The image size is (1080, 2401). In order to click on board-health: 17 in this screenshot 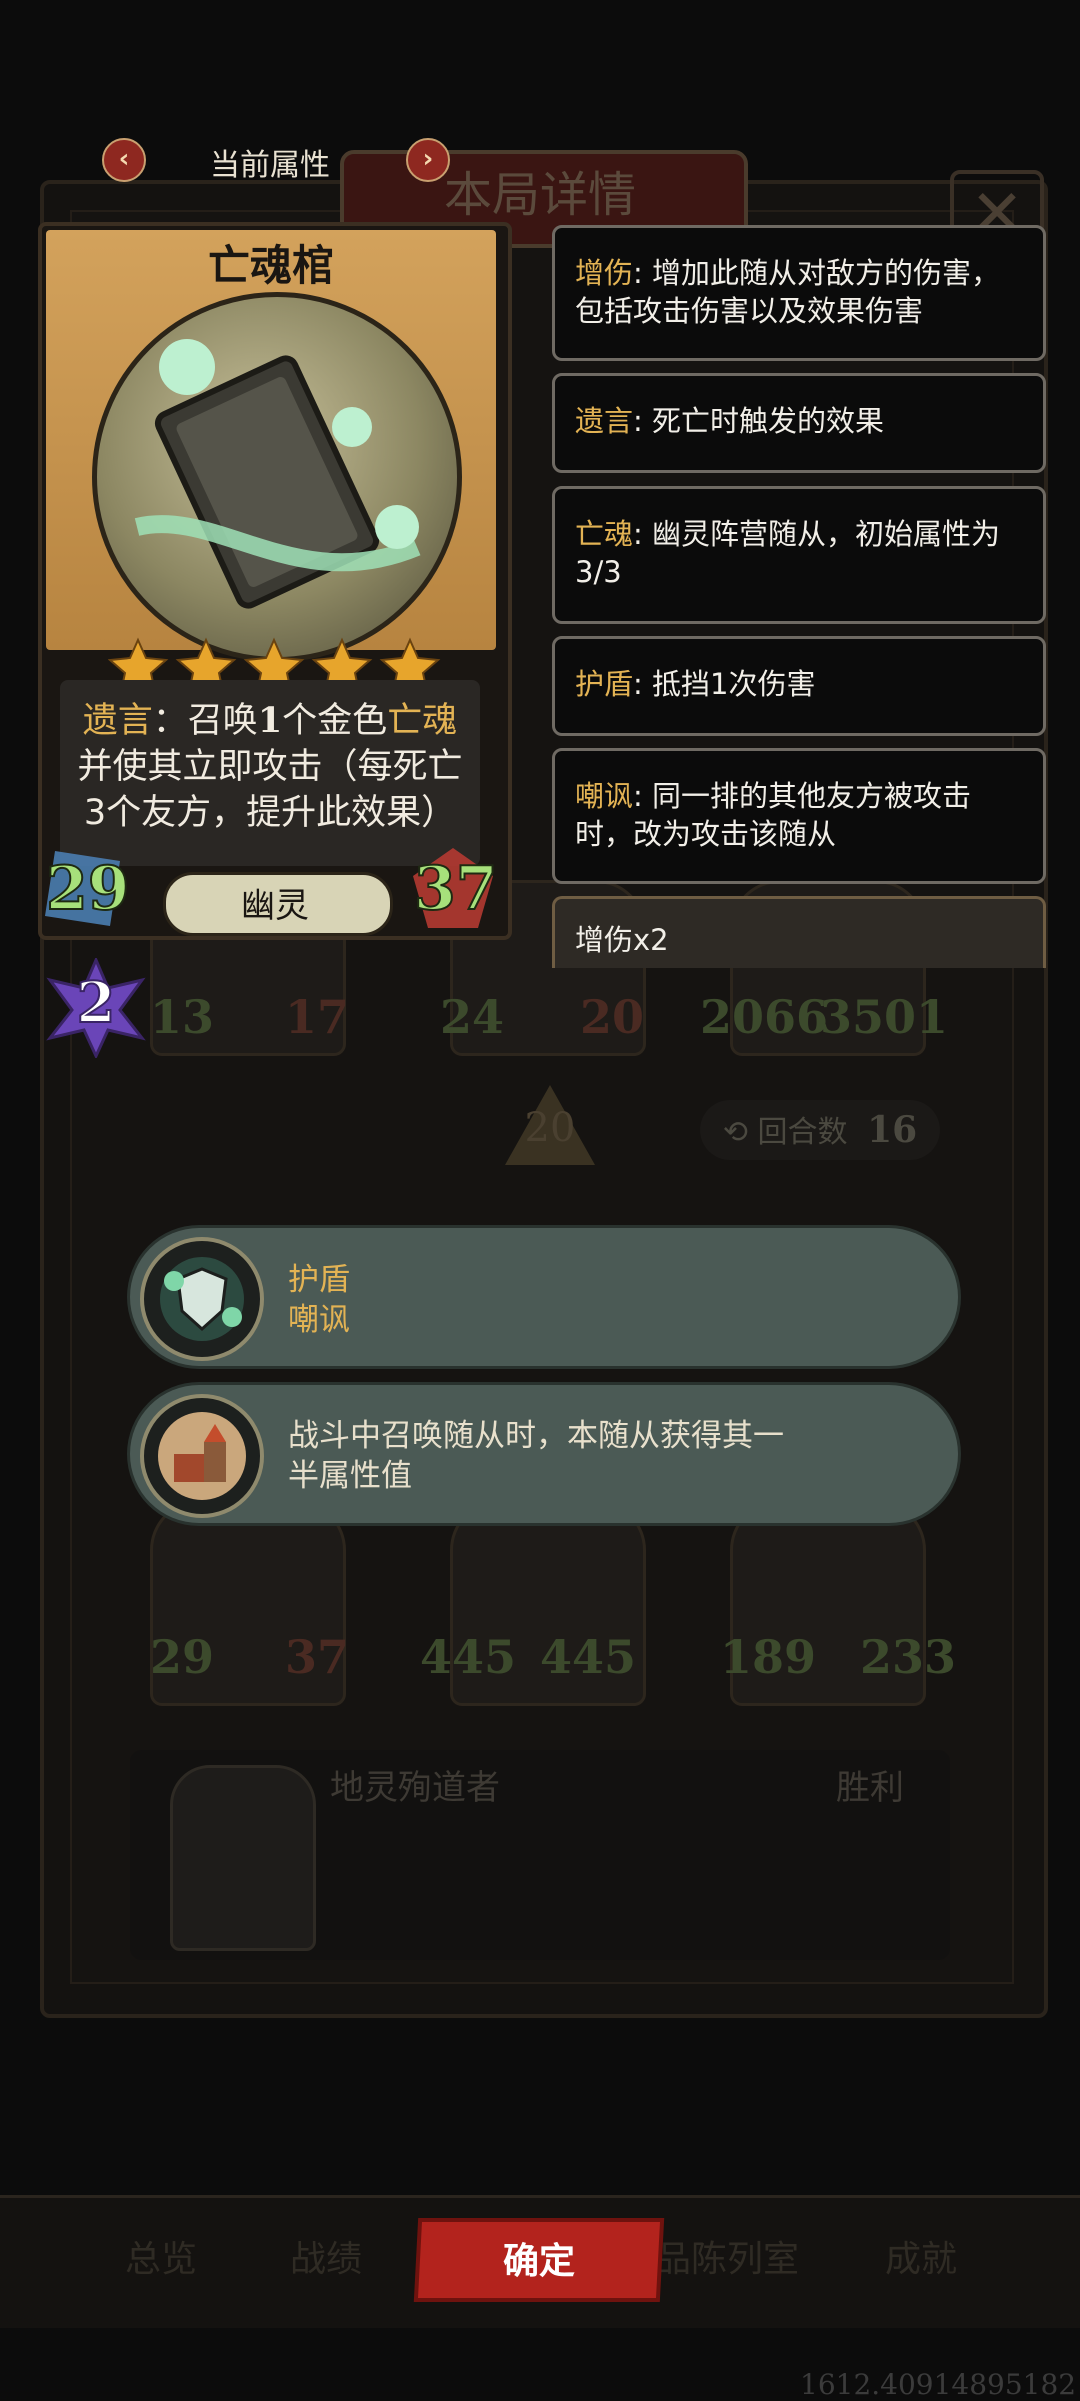, I will do `click(317, 1017)`.